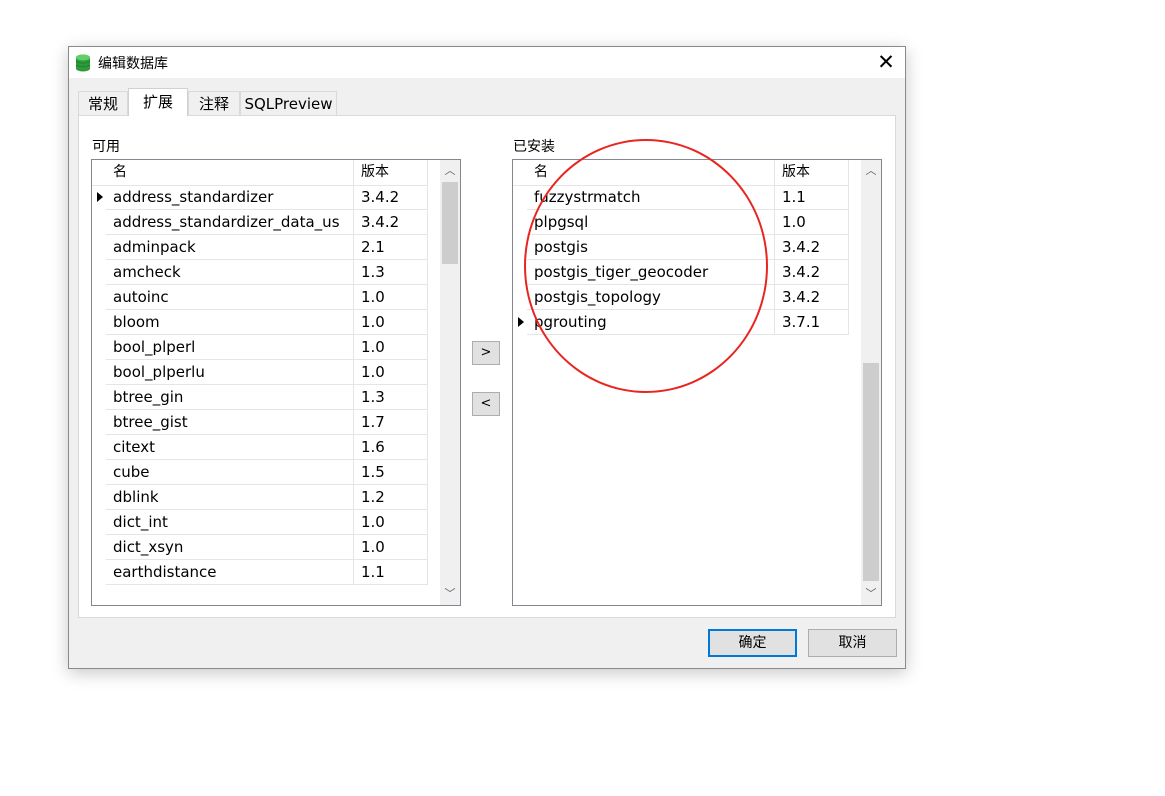 The width and height of the screenshot is (1165, 796). What do you see at coordinates (230, 347) in the screenshot?
I see `extension-name-cell: bool_plperl` at bounding box center [230, 347].